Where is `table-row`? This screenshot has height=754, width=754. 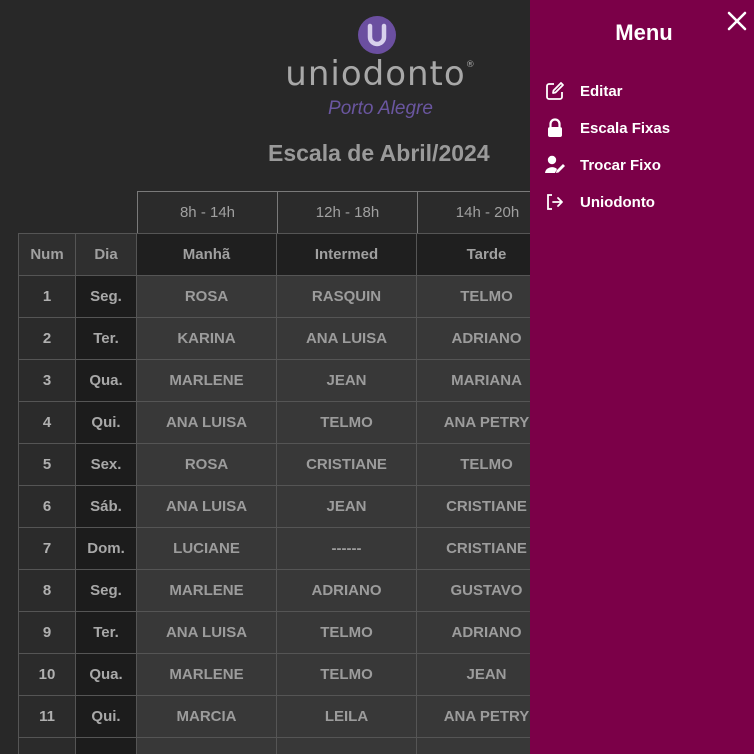
table-row is located at coordinates (287, 745).